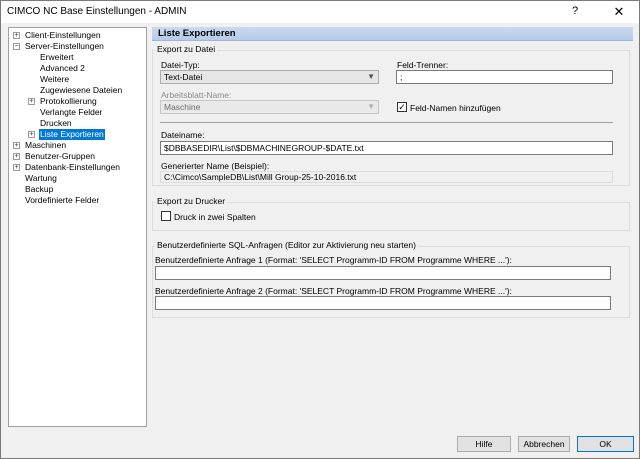 This screenshot has width=640, height=459. What do you see at coordinates (544, 444) in the screenshot?
I see `abbrechen-button: Abbrechen` at bounding box center [544, 444].